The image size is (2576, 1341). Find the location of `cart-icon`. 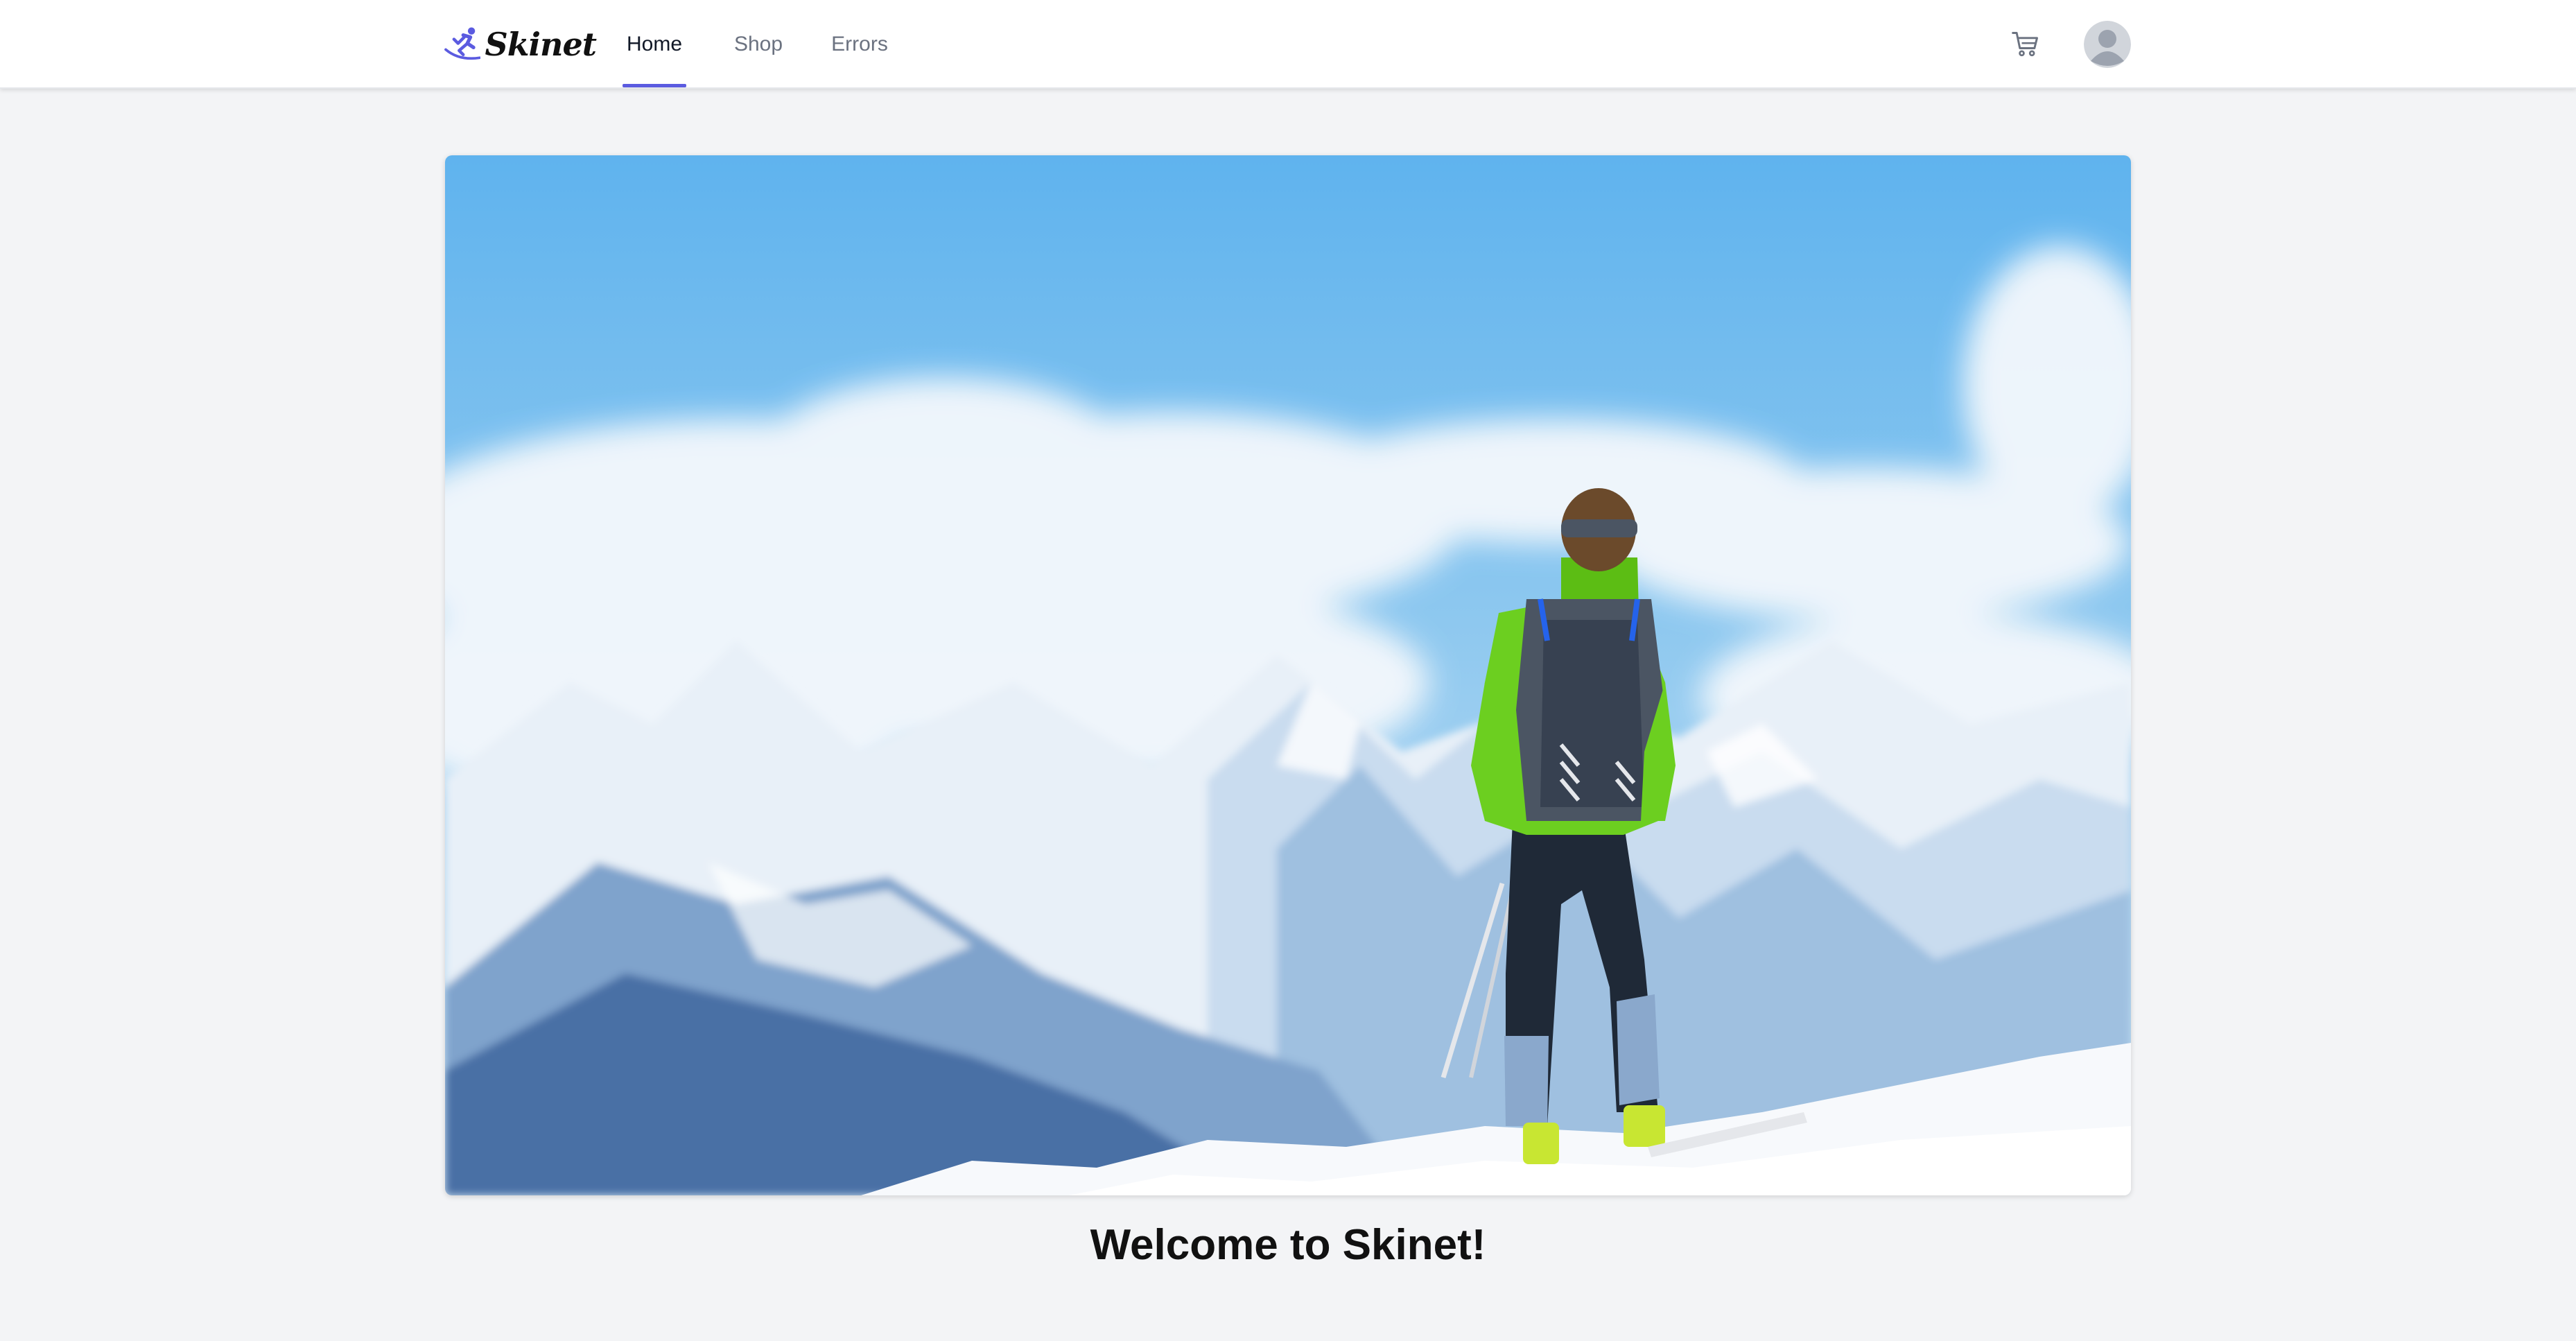

cart-icon is located at coordinates (2025, 45).